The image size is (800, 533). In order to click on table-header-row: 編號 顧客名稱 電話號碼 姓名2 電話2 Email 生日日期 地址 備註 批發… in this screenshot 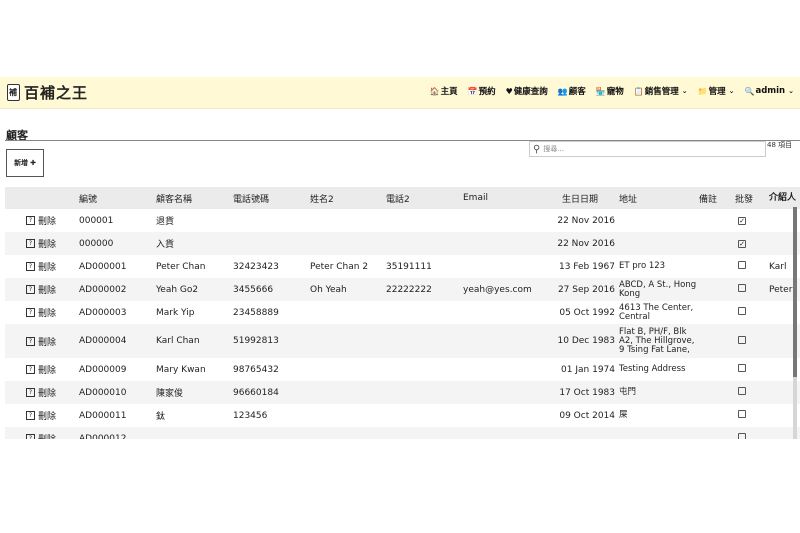, I will do `click(402, 198)`.